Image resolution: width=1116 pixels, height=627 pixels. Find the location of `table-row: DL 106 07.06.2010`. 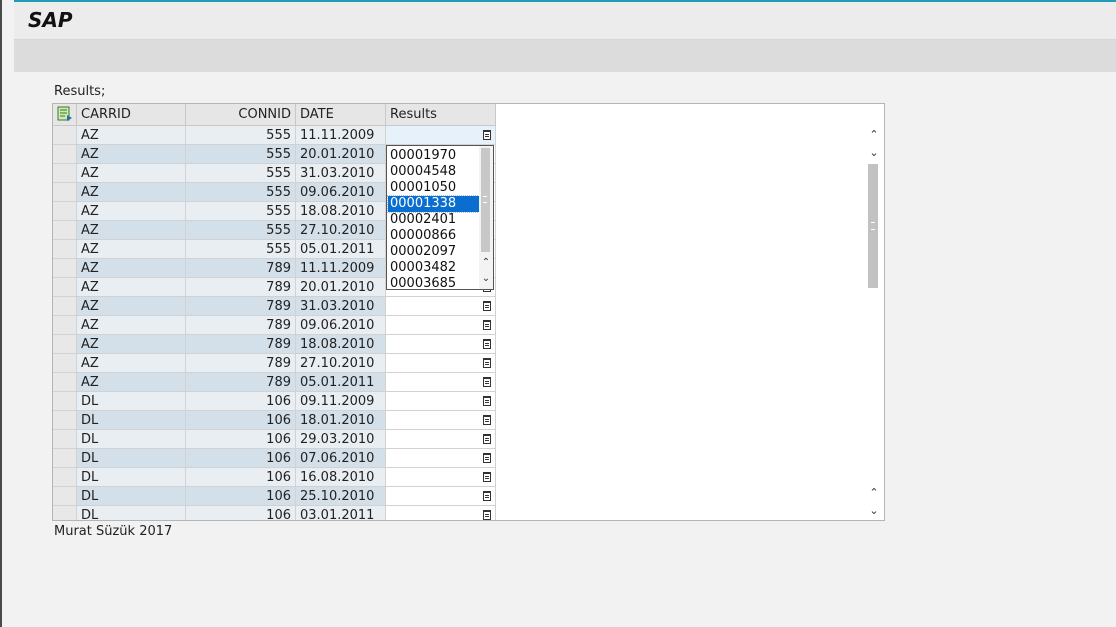

table-row: DL 106 07.06.2010 is located at coordinates (274, 458).